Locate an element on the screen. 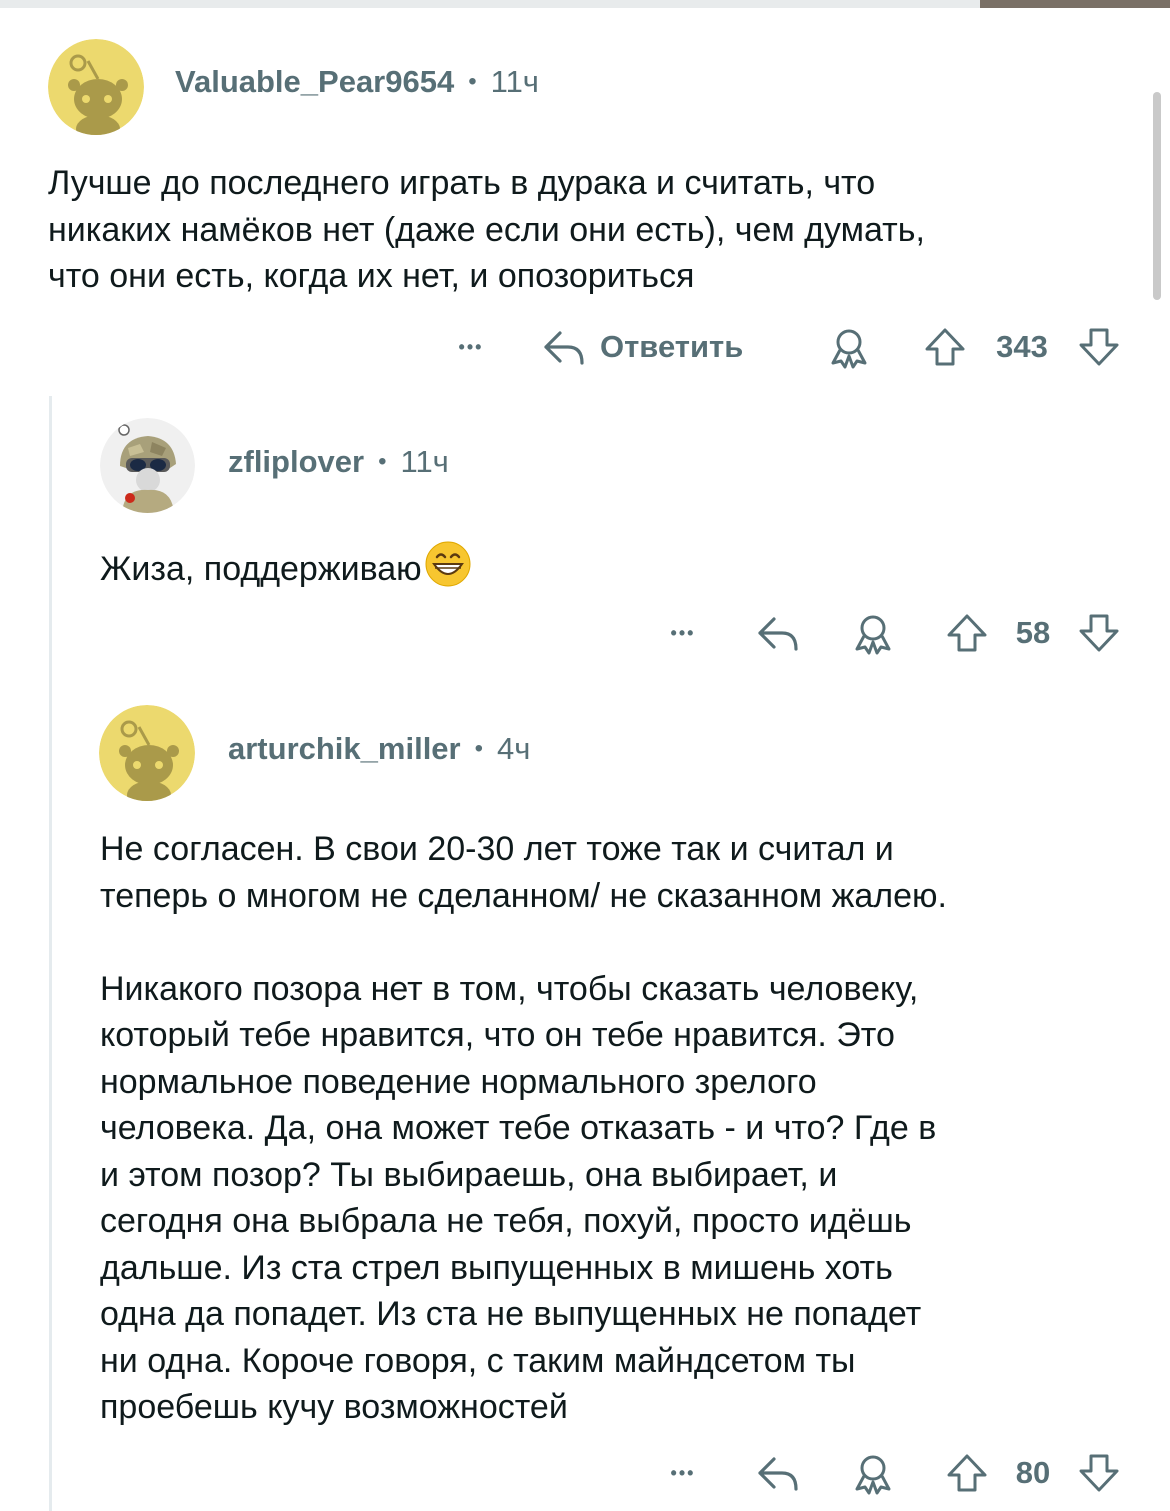 This screenshot has height=1511, width=1170. comment-body: Жиза, поддерживаю is located at coordinates (286, 564).